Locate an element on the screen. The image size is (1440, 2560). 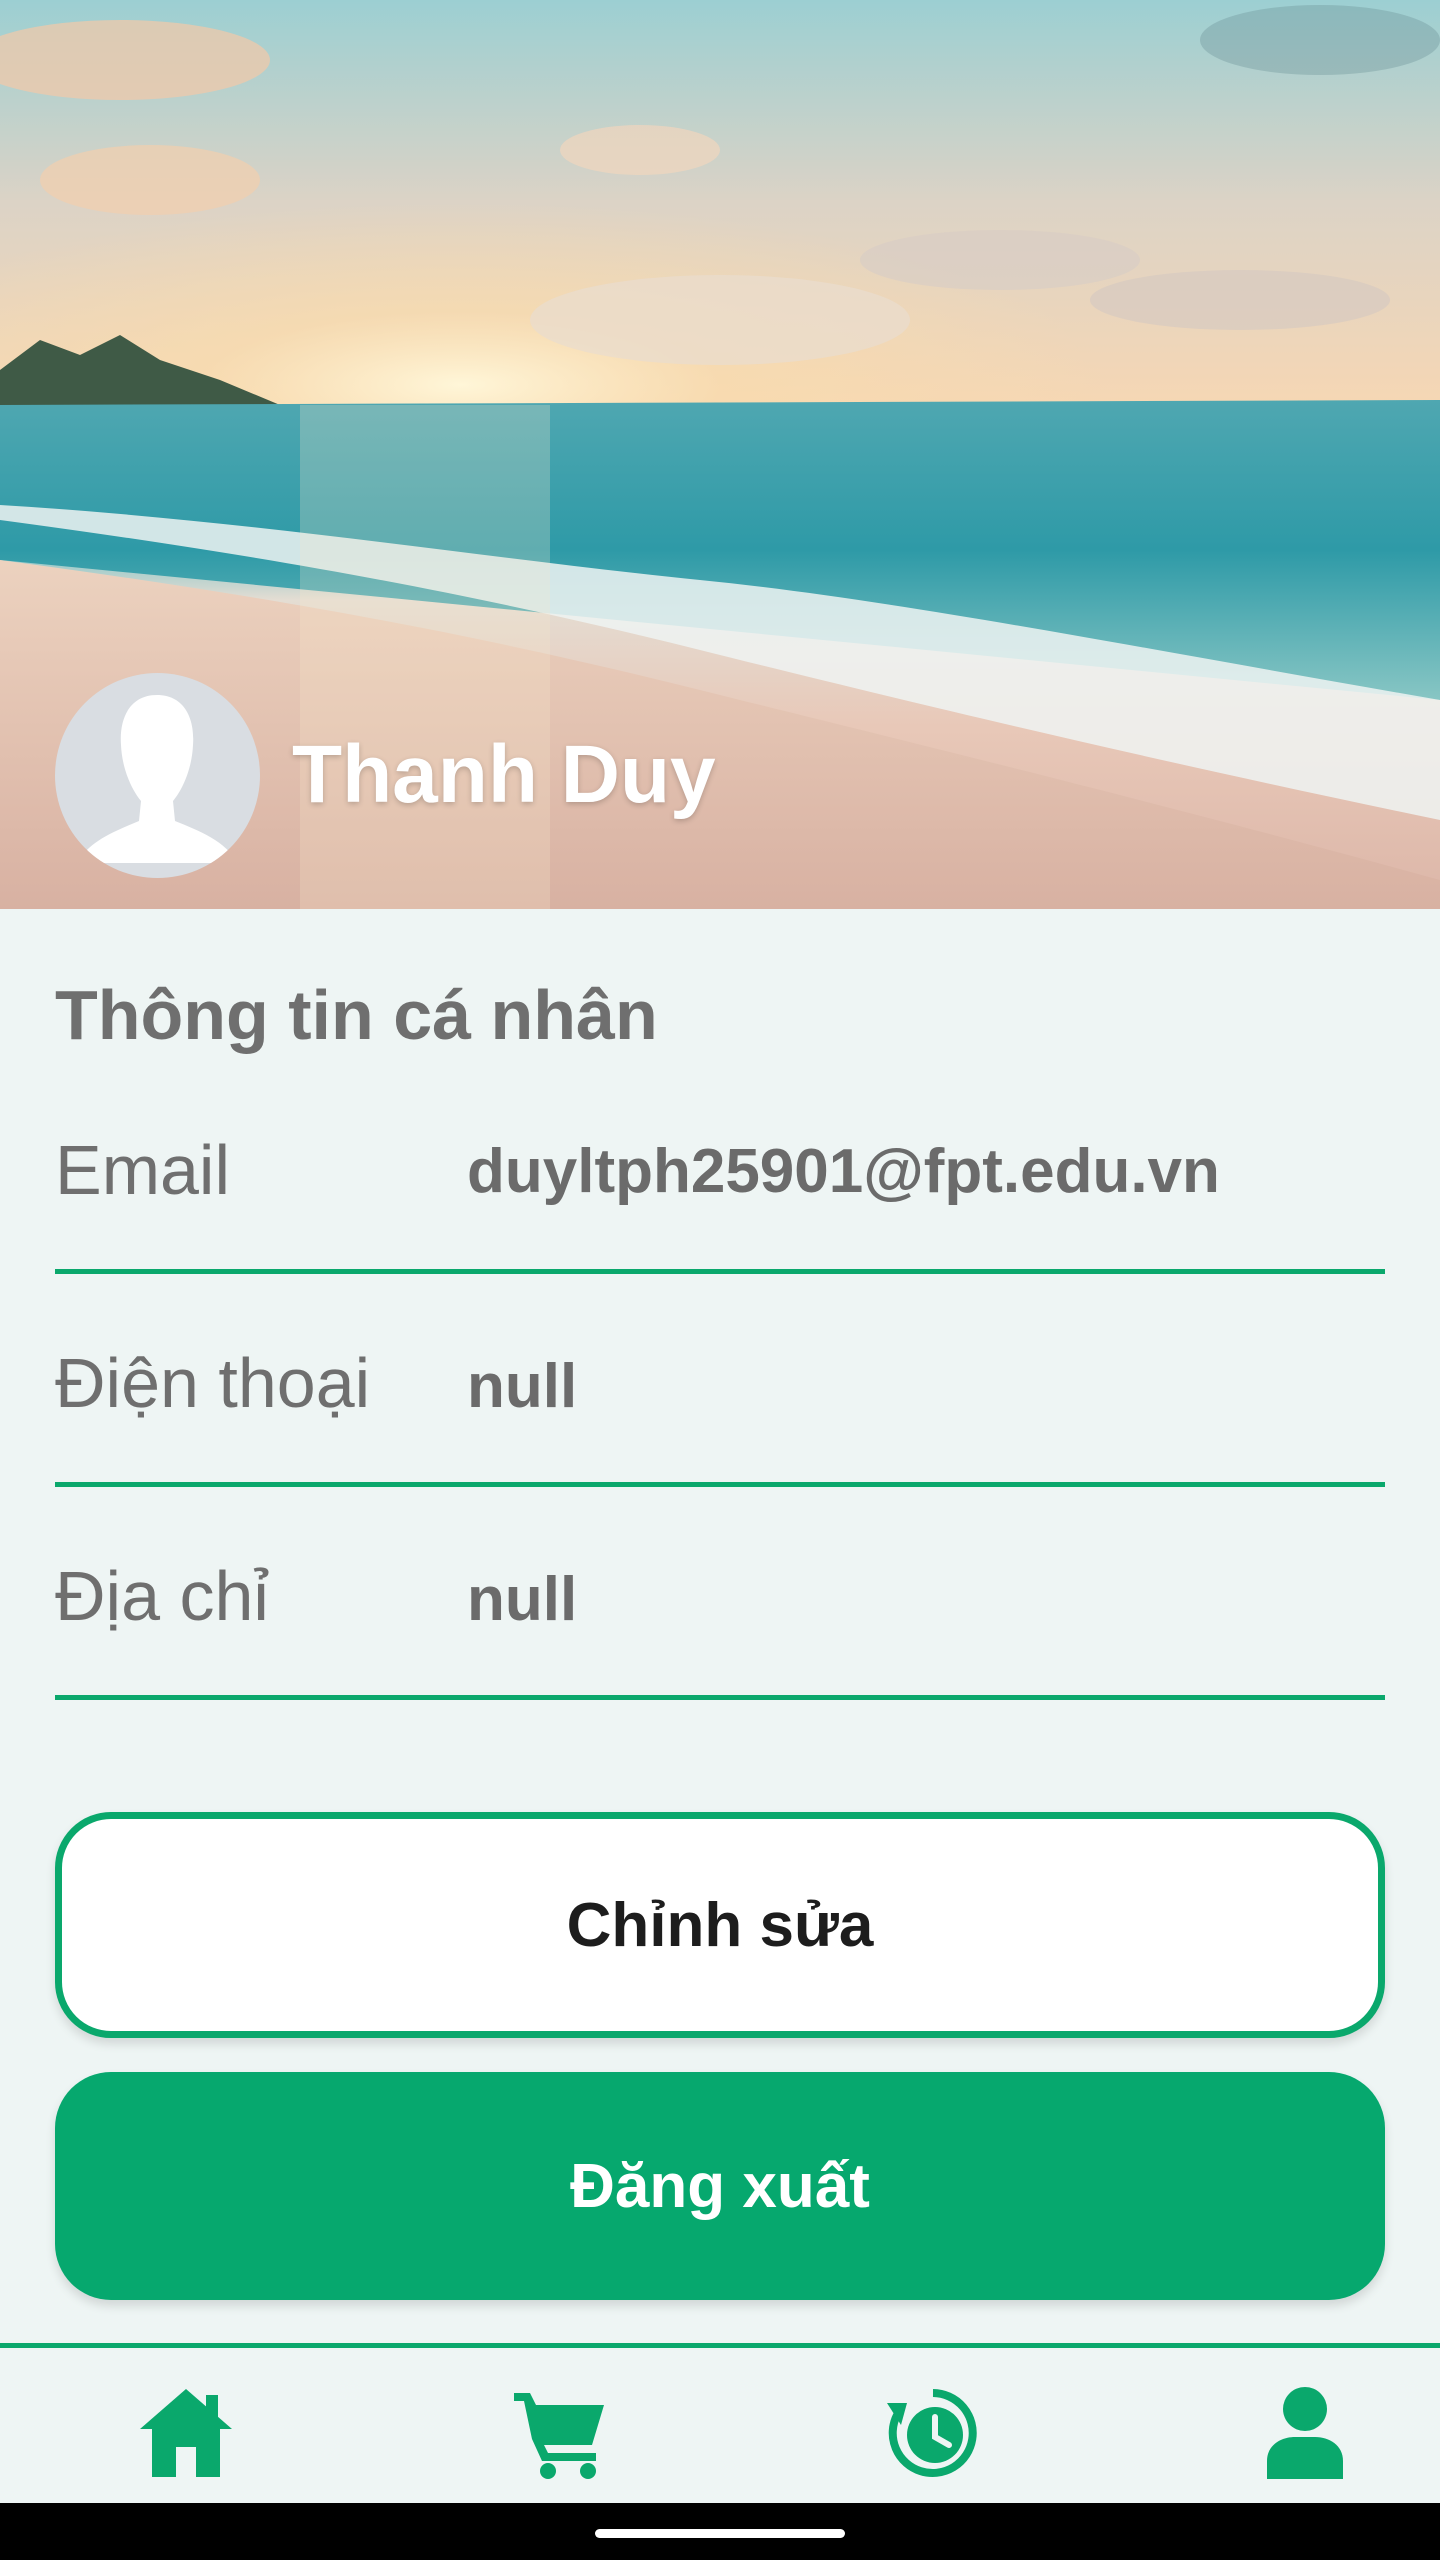
logout-button: Đăng xuất is located at coordinates (720, 2186).